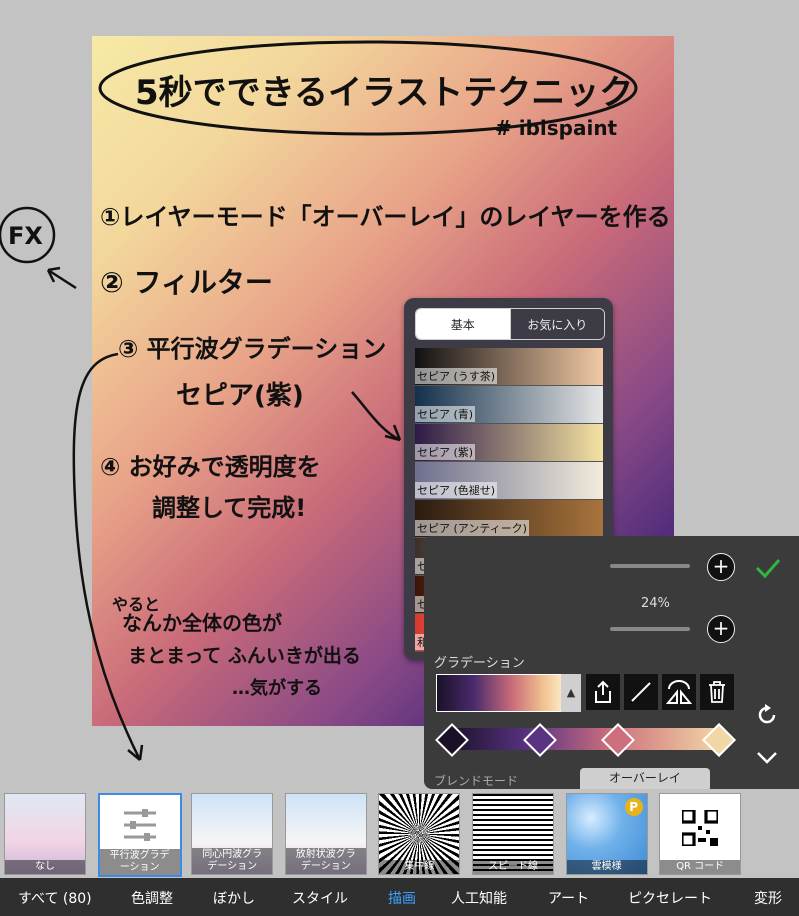 The image size is (799, 916). Describe the element at coordinates (234, 898) in the screenshot. I see `category-tab: ぼかし` at that location.